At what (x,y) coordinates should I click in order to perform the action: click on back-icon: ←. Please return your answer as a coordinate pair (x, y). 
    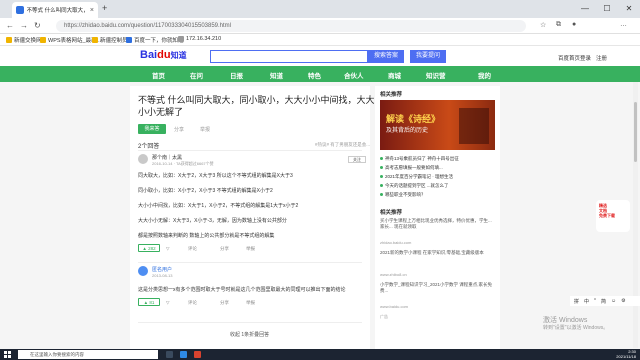
    Looking at the image, I should click on (10, 25).